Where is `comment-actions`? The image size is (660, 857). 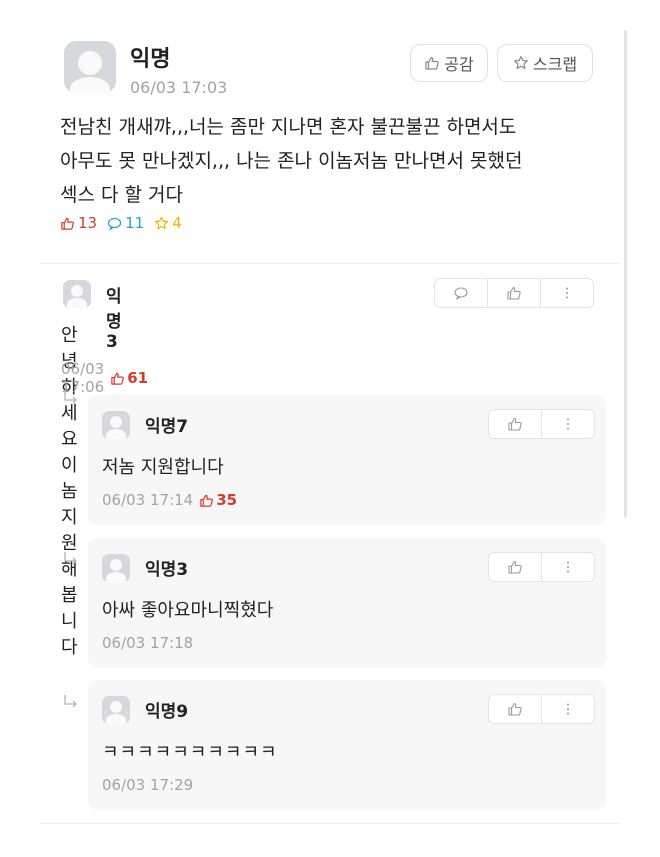 comment-actions is located at coordinates (514, 293).